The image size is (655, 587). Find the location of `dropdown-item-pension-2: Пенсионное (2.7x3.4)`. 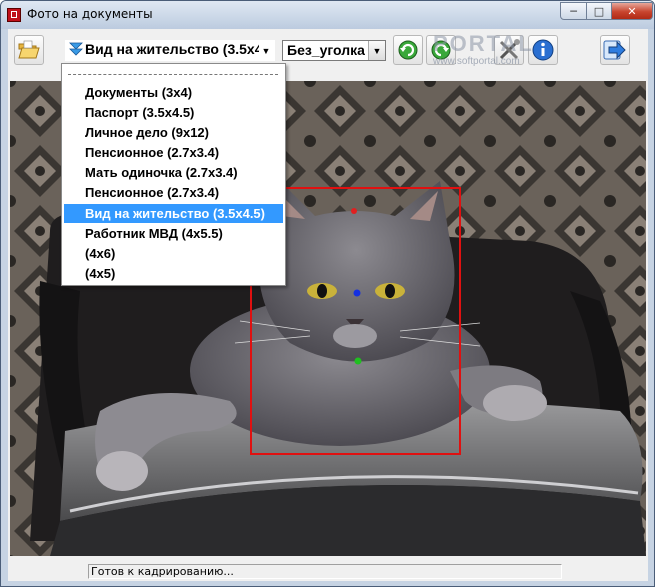

dropdown-item-pension-2: Пенсионное (2.7x3.4) is located at coordinates (173, 192).